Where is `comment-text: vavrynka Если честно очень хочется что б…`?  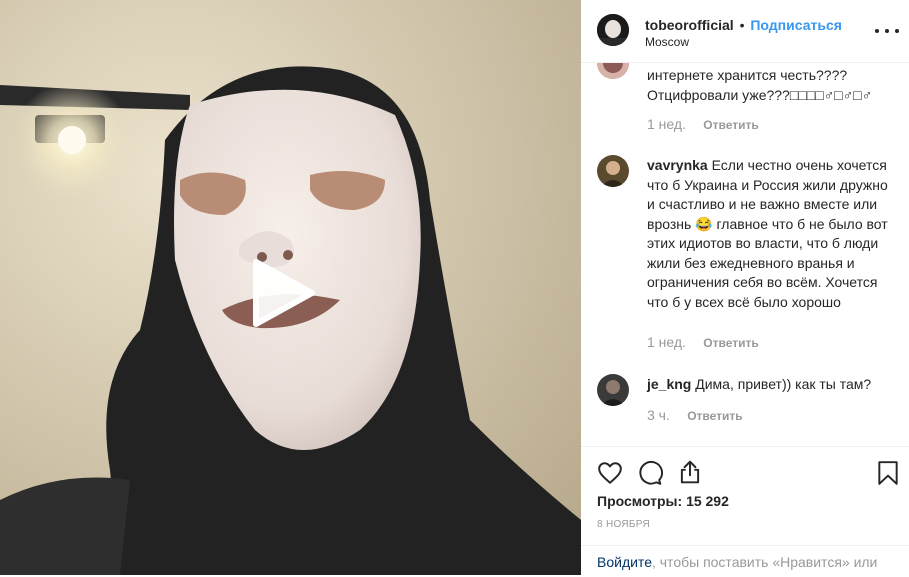
comment-text: vavrynka Если честно очень хочется что б… is located at coordinates (767, 233).